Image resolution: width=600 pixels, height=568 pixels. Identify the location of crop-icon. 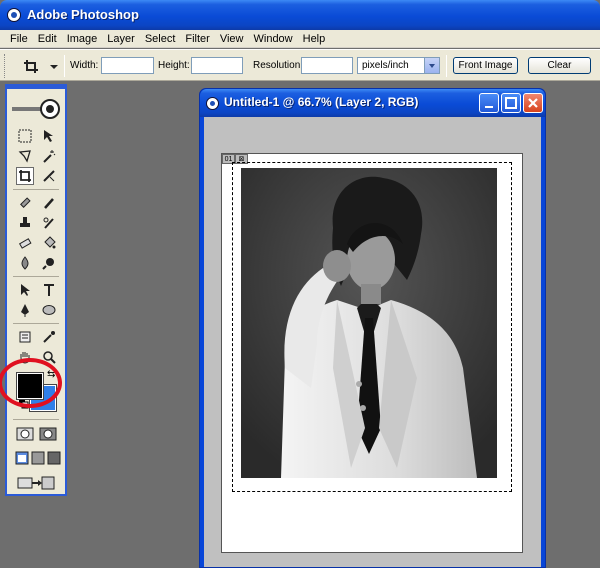
(41, 66).